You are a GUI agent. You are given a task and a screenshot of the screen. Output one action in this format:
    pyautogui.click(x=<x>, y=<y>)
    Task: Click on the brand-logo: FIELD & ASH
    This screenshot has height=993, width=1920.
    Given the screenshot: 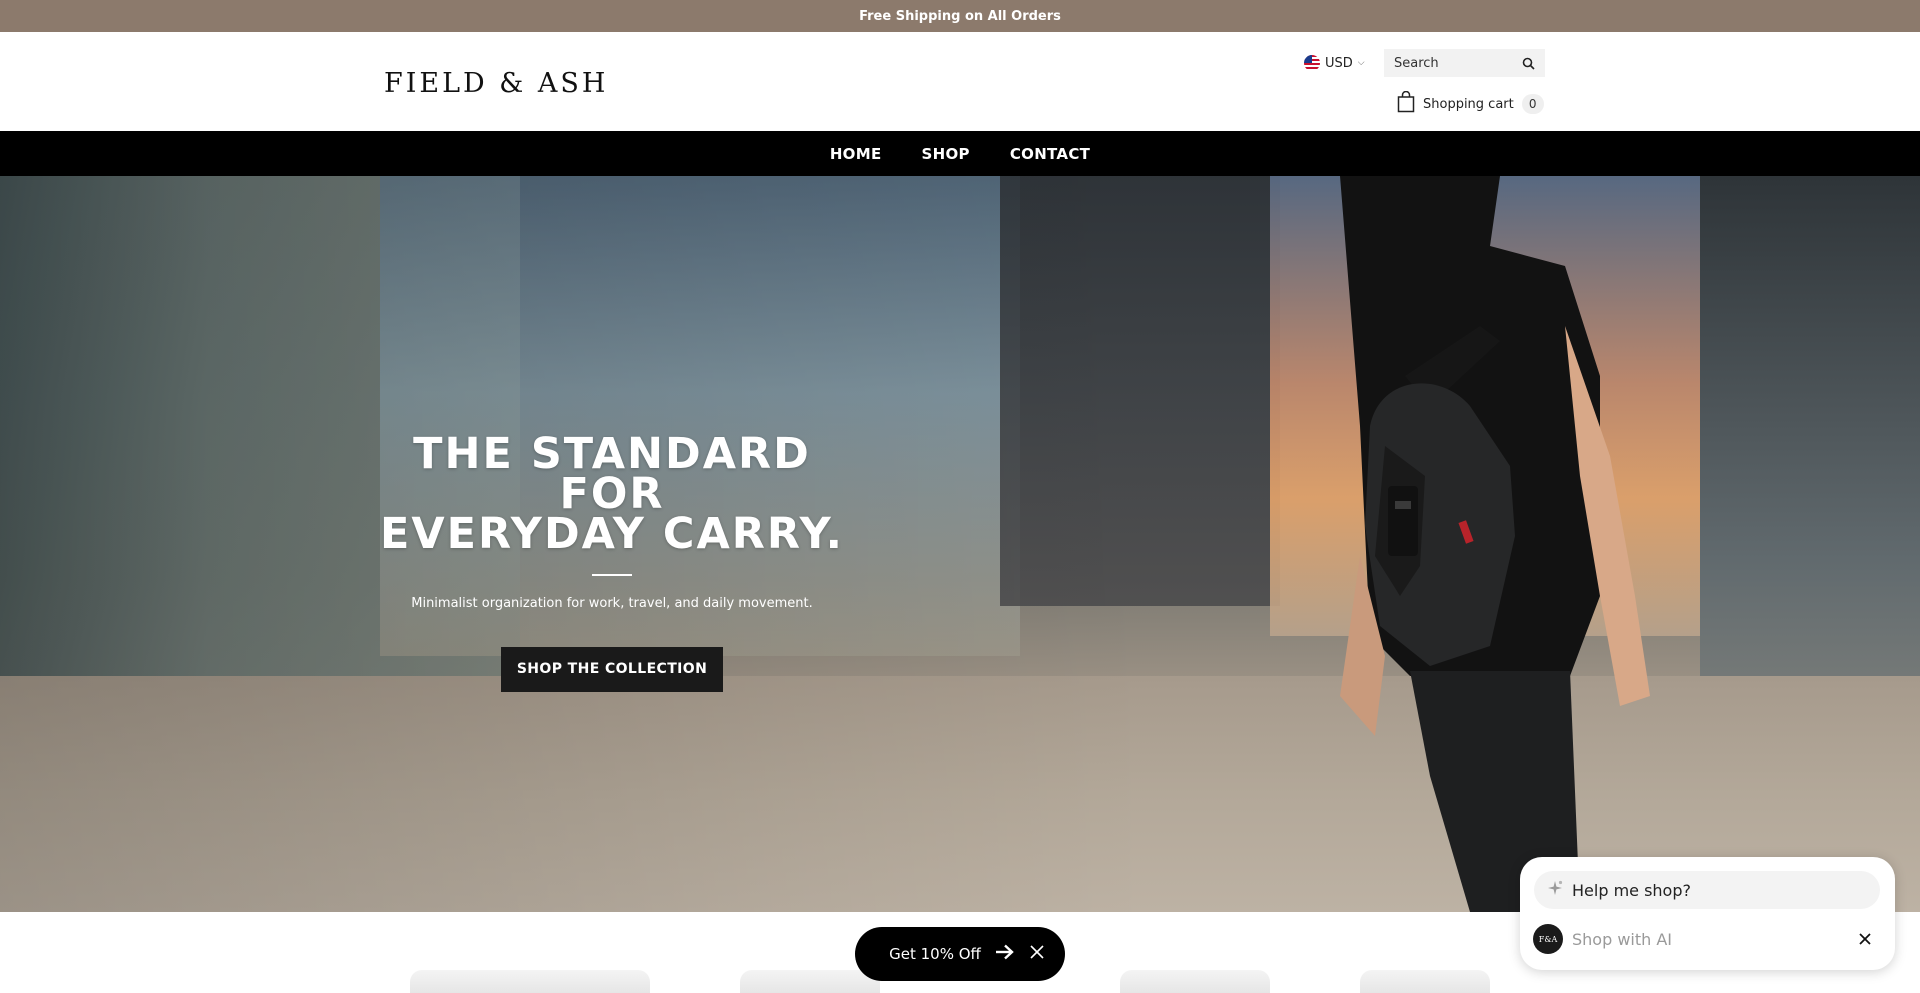 What is the action you would take?
    pyautogui.click(x=496, y=83)
    